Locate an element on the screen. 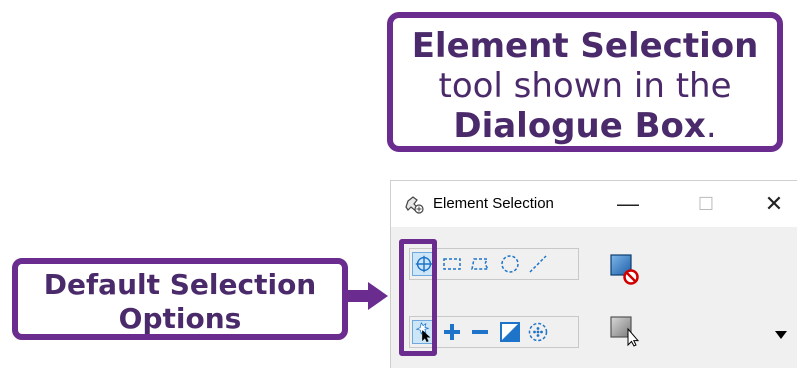 This screenshot has height=368, width=797. clear-selection-icon is located at coordinates (625, 269).